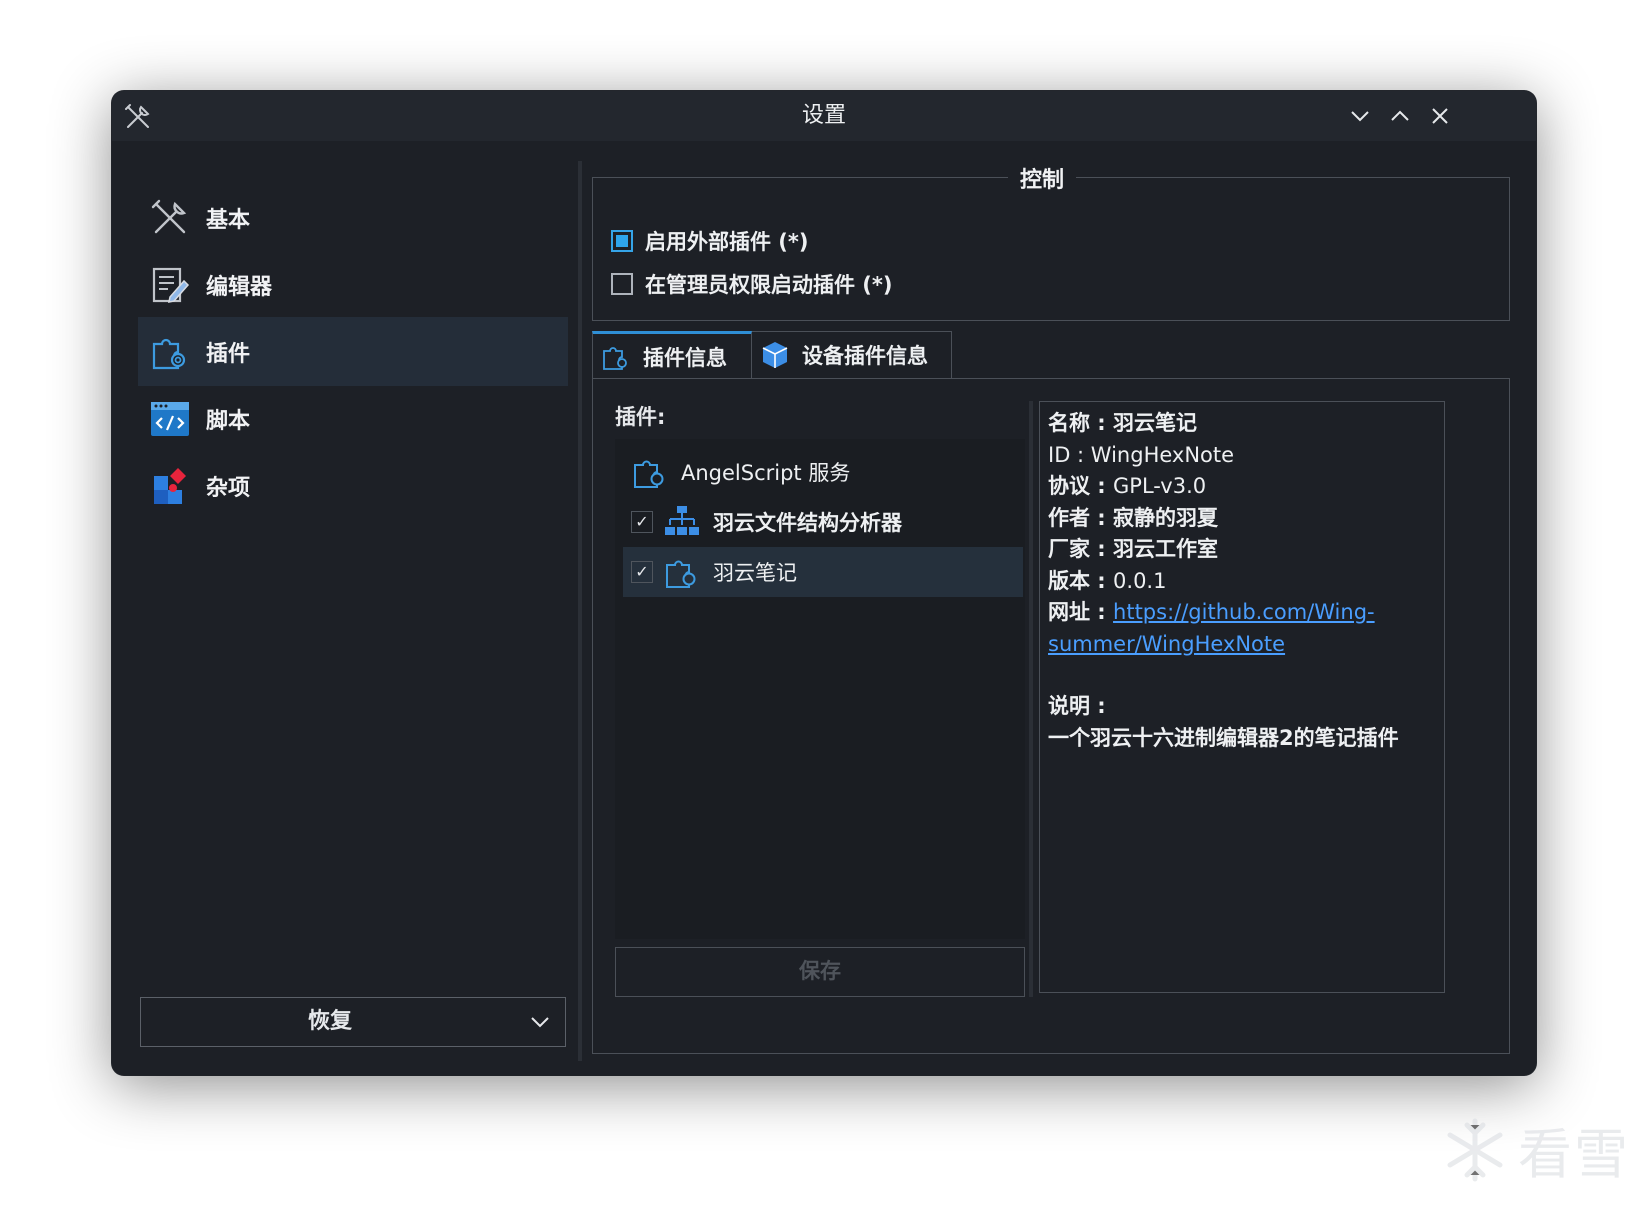  I want to click on control-groupbox: 控制 启用外部插件 (*) 在管理员权限启动插件 (*), so click(1051, 241).